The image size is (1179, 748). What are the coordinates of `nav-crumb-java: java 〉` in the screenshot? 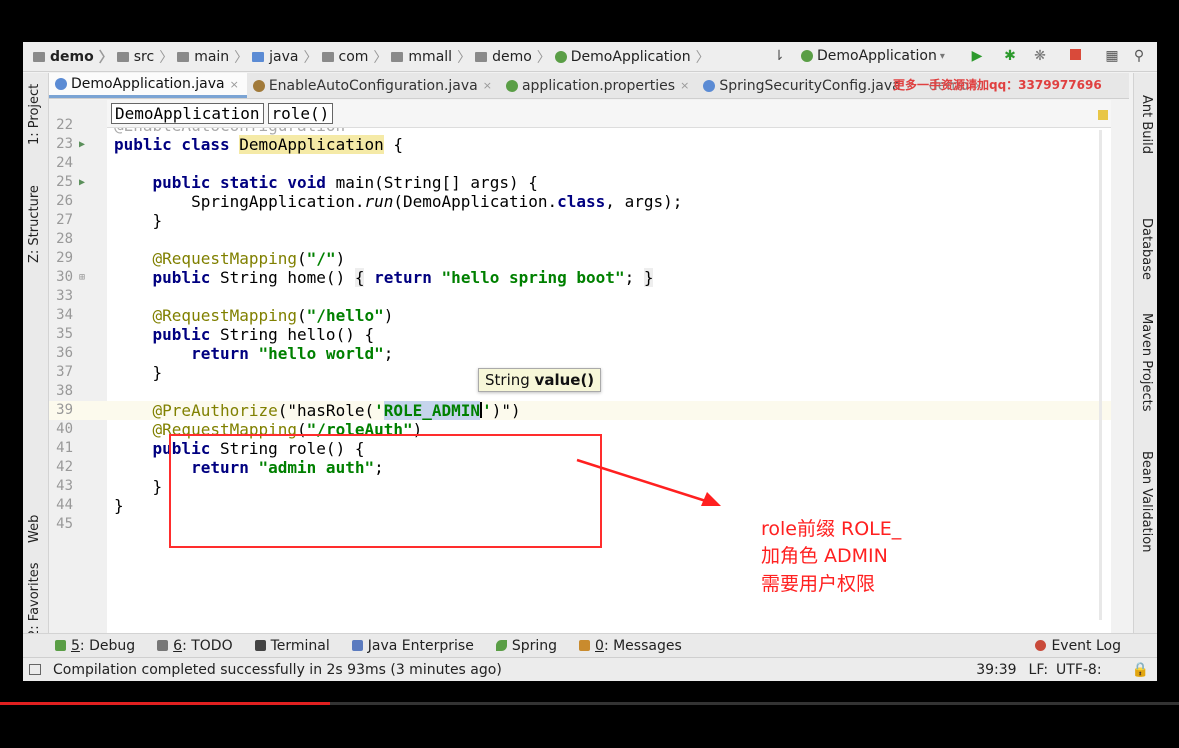 It's located at (285, 57).